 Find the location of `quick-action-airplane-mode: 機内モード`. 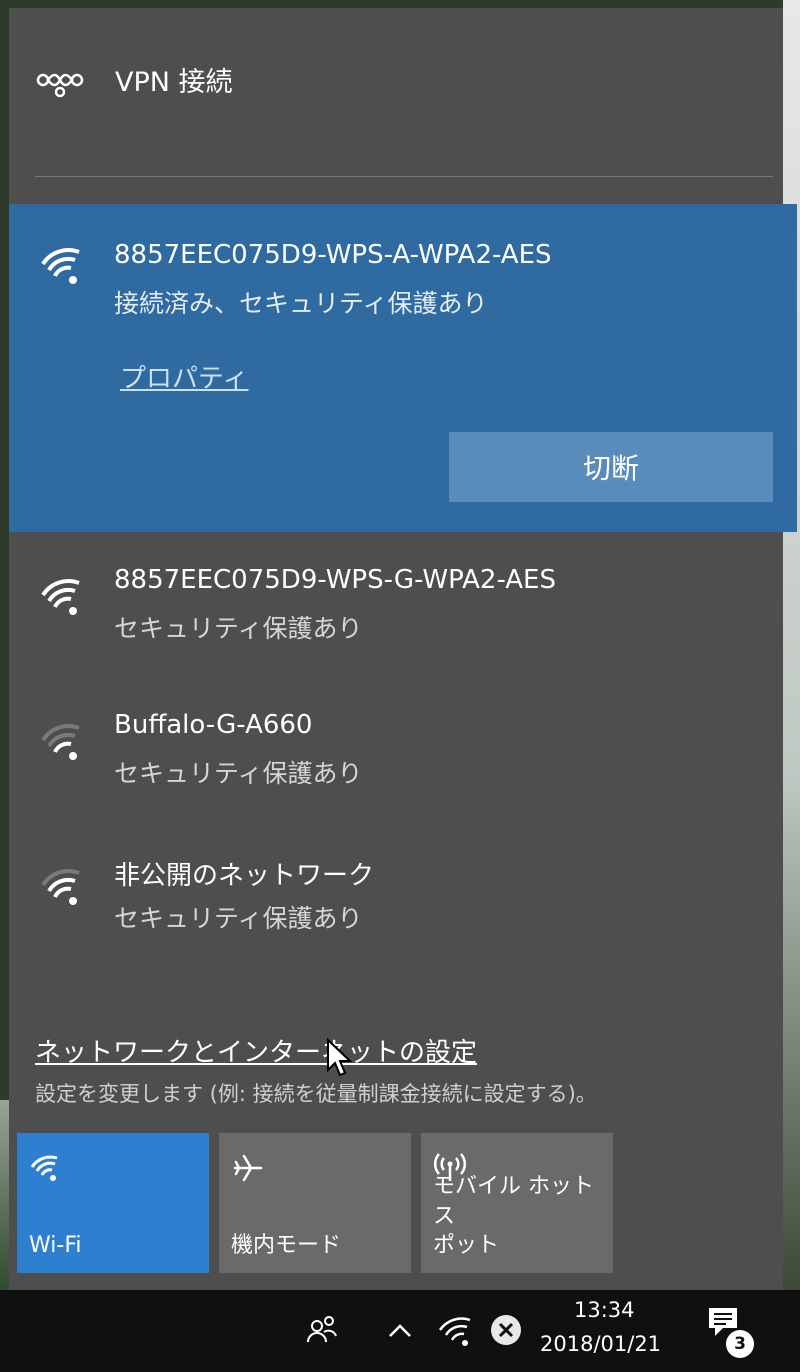

quick-action-airplane-mode: 機内モード is located at coordinates (315, 1203).